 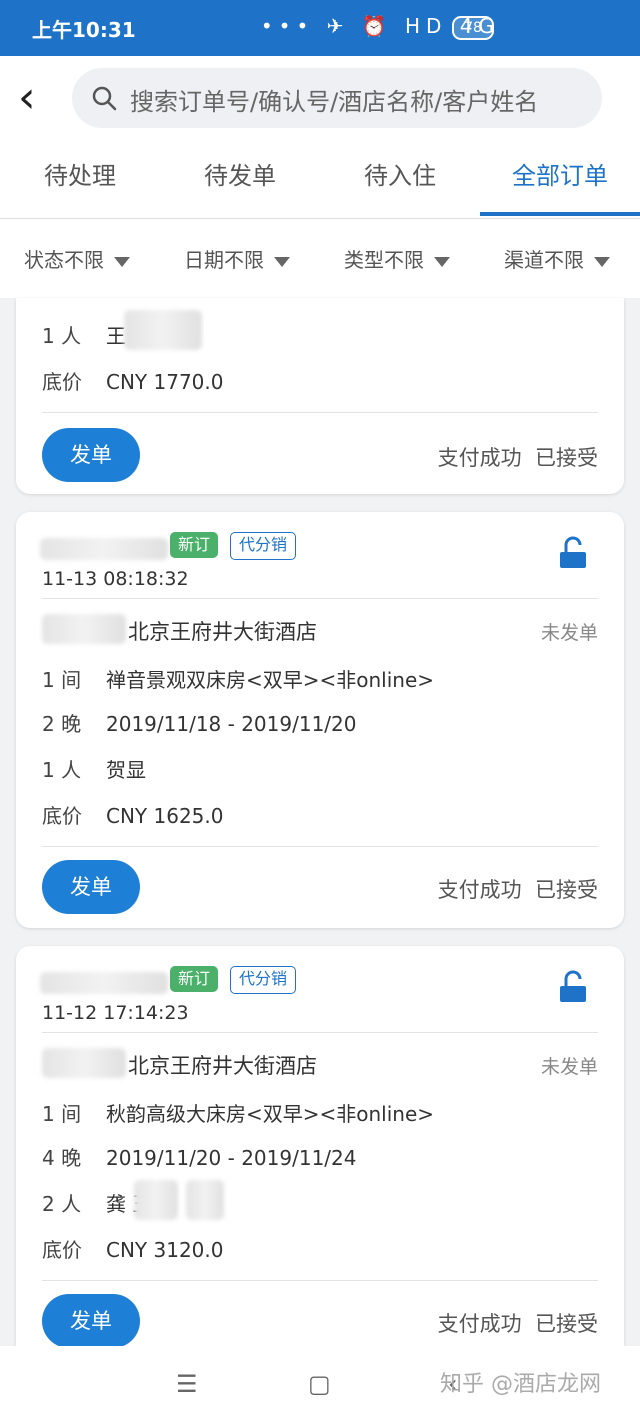 I want to click on filter-date-label: 日期不限, so click(x=224, y=260).